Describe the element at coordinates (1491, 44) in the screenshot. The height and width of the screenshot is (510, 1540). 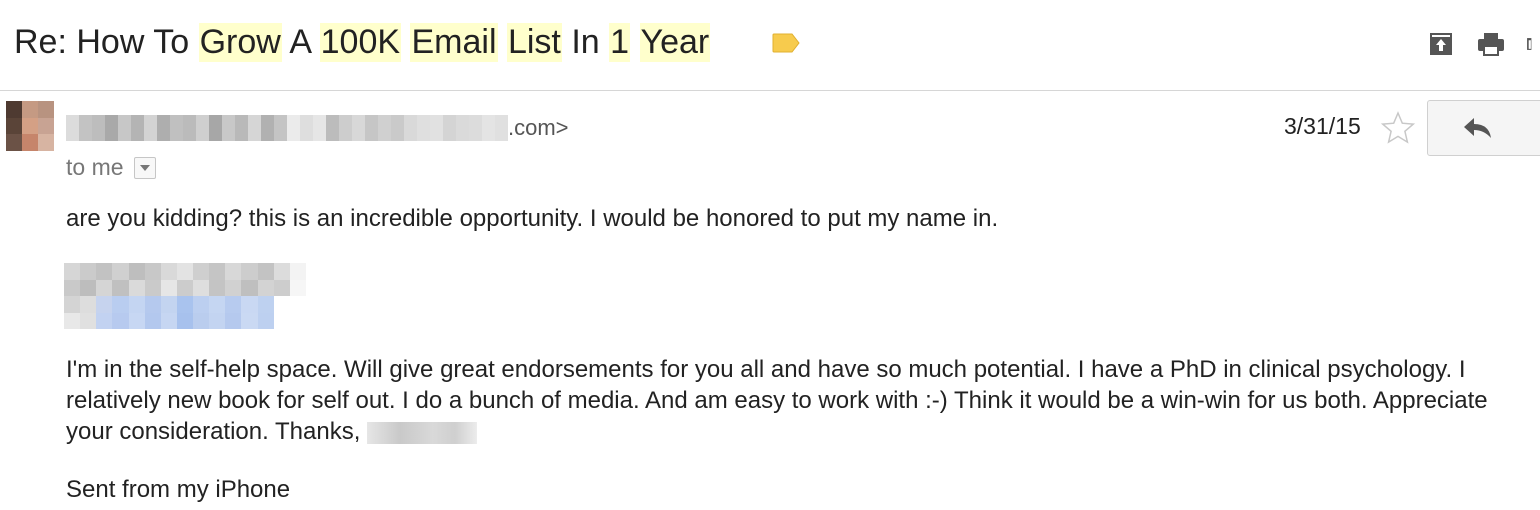
I see `print-icon` at that location.